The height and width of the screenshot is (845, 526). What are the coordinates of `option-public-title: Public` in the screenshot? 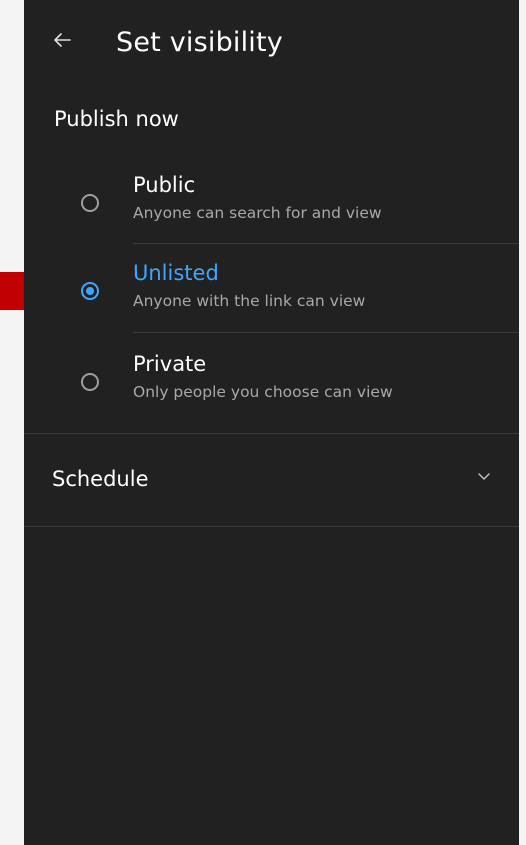 It's located at (164, 185).